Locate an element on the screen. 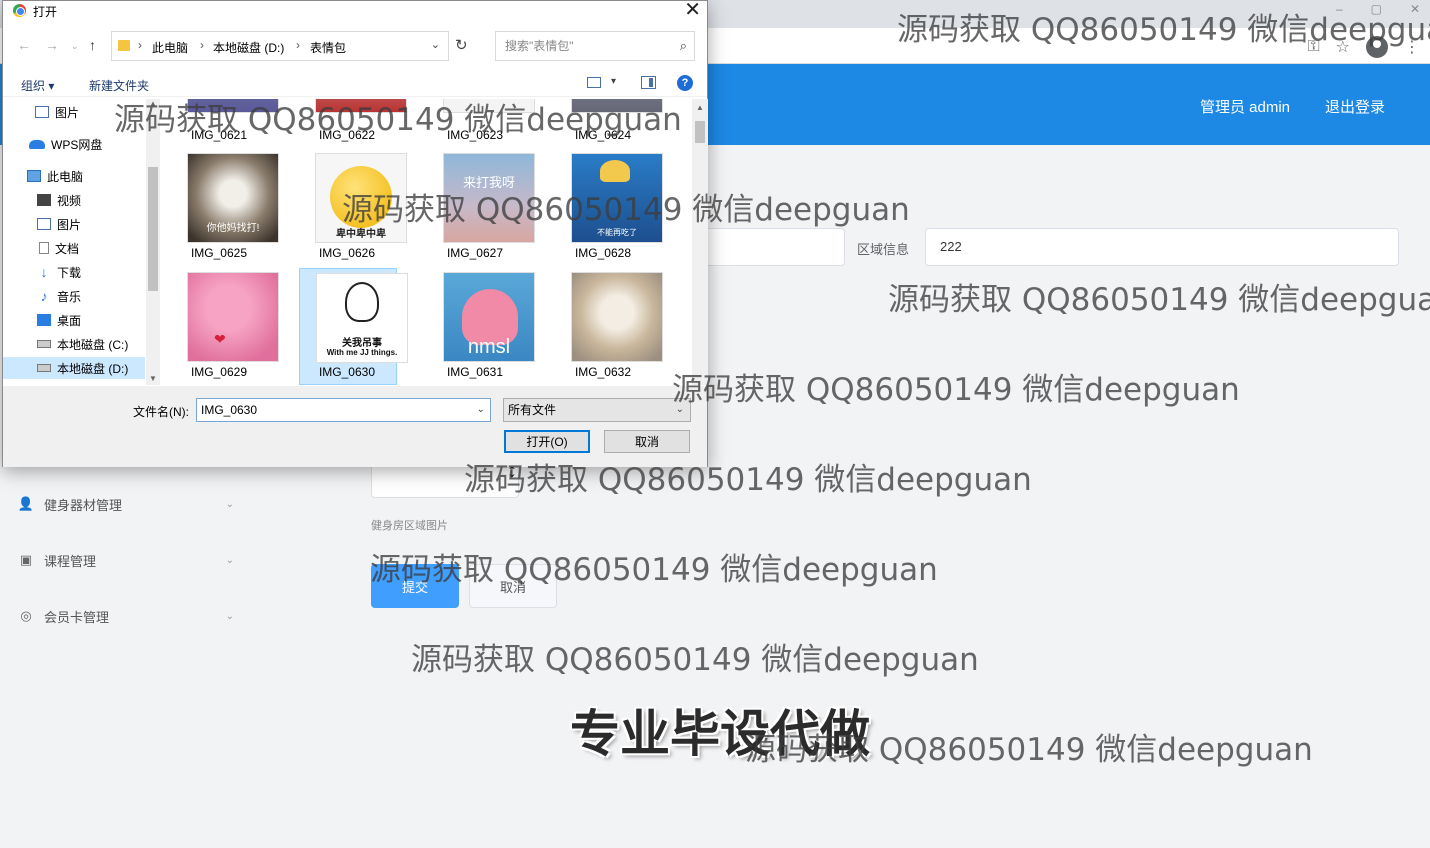 This screenshot has height=848, width=1430. search-placeholder: 搜索"表情包" is located at coordinates (539, 46).